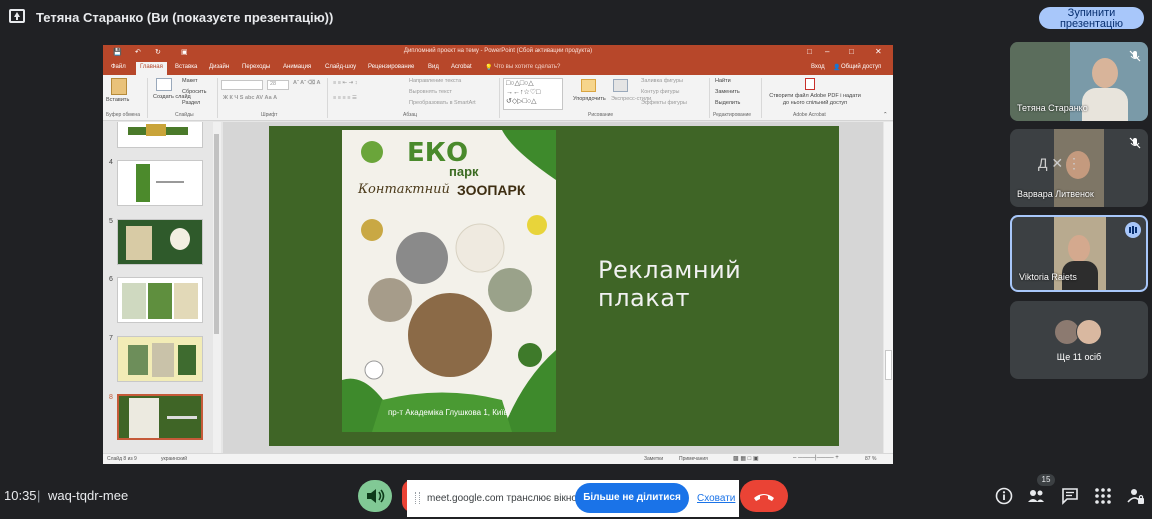 The height and width of the screenshot is (519, 1152). What do you see at coordinates (727, 103) in the screenshot?
I see `select-button: Выделить` at bounding box center [727, 103].